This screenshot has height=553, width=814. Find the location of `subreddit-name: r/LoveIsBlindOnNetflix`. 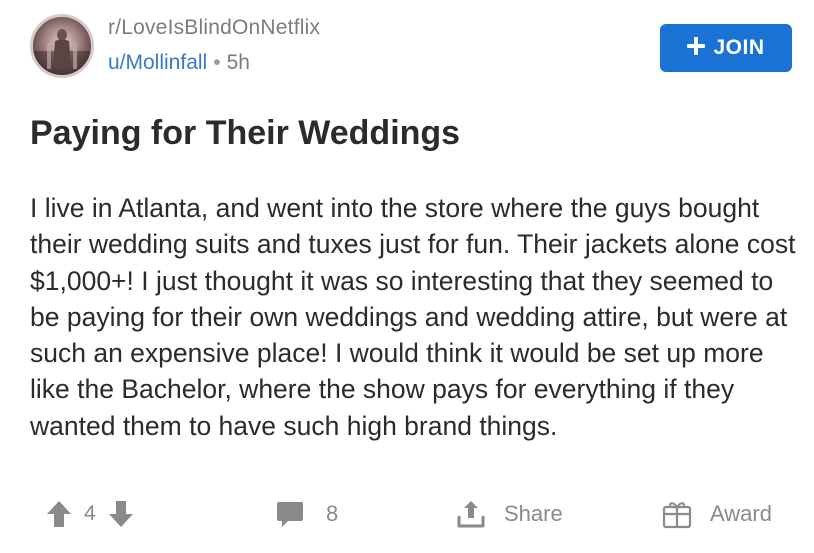

subreddit-name: r/LoveIsBlindOnNetflix is located at coordinates (214, 28).